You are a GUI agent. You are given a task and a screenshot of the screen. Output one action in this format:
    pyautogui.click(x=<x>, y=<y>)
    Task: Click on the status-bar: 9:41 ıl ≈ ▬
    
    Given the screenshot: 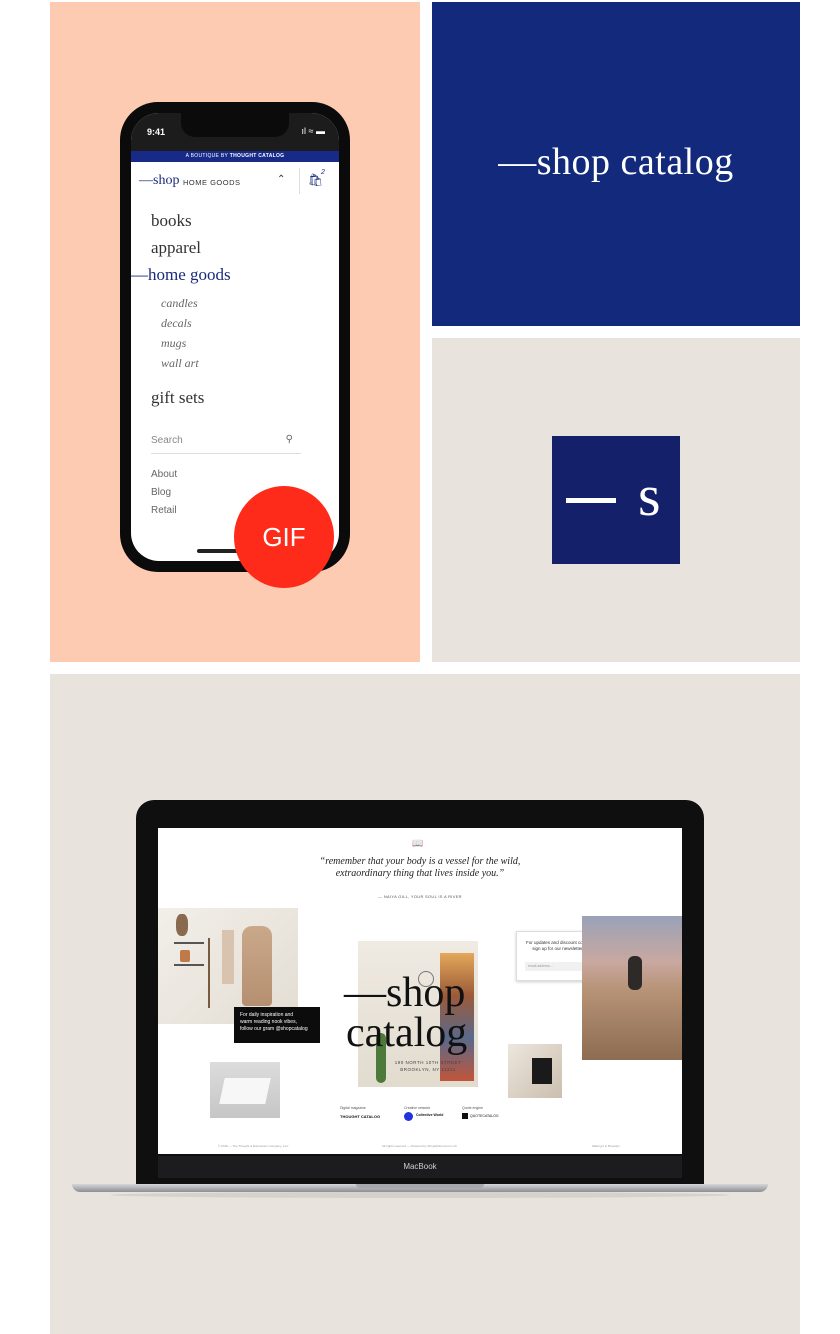 What is the action you would take?
    pyautogui.click(x=235, y=132)
    